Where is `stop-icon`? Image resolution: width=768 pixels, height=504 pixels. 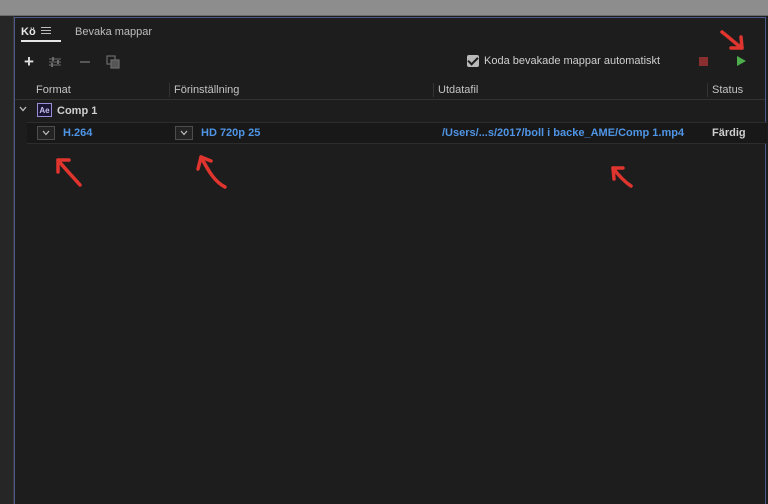 stop-icon is located at coordinates (703, 61).